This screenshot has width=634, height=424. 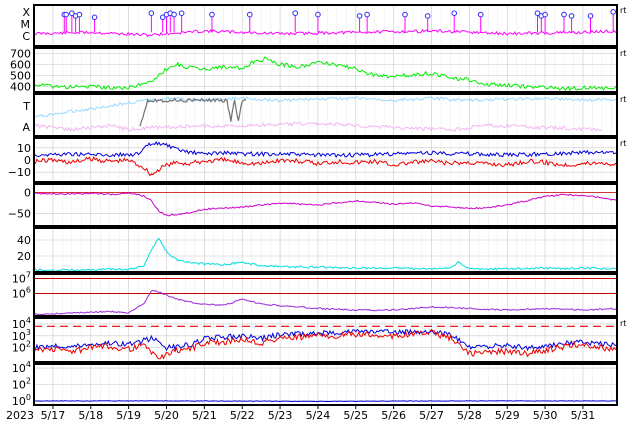 What do you see at coordinates (21, 384) in the screenshot?
I see `y-tick-label: 102` at bounding box center [21, 384].